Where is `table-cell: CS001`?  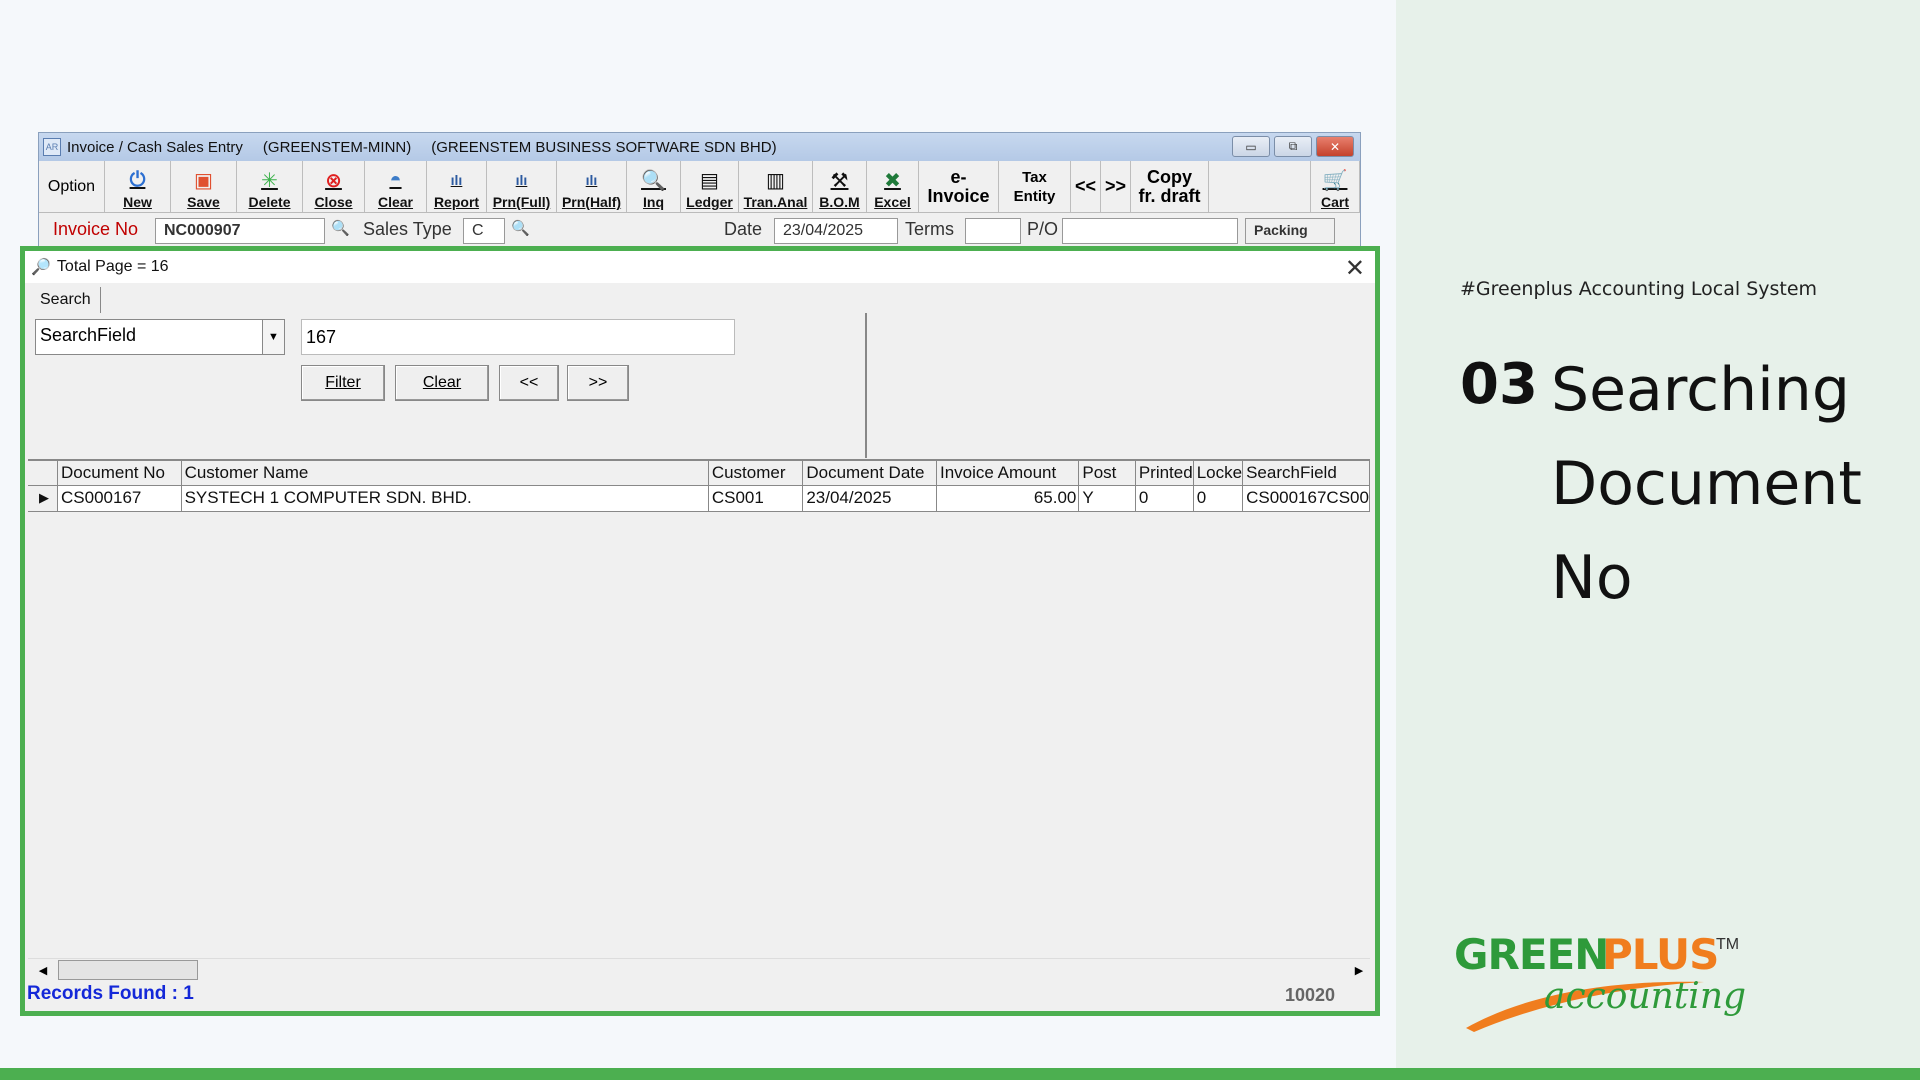 table-cell: CS001 is located at coordinates (756, 498).